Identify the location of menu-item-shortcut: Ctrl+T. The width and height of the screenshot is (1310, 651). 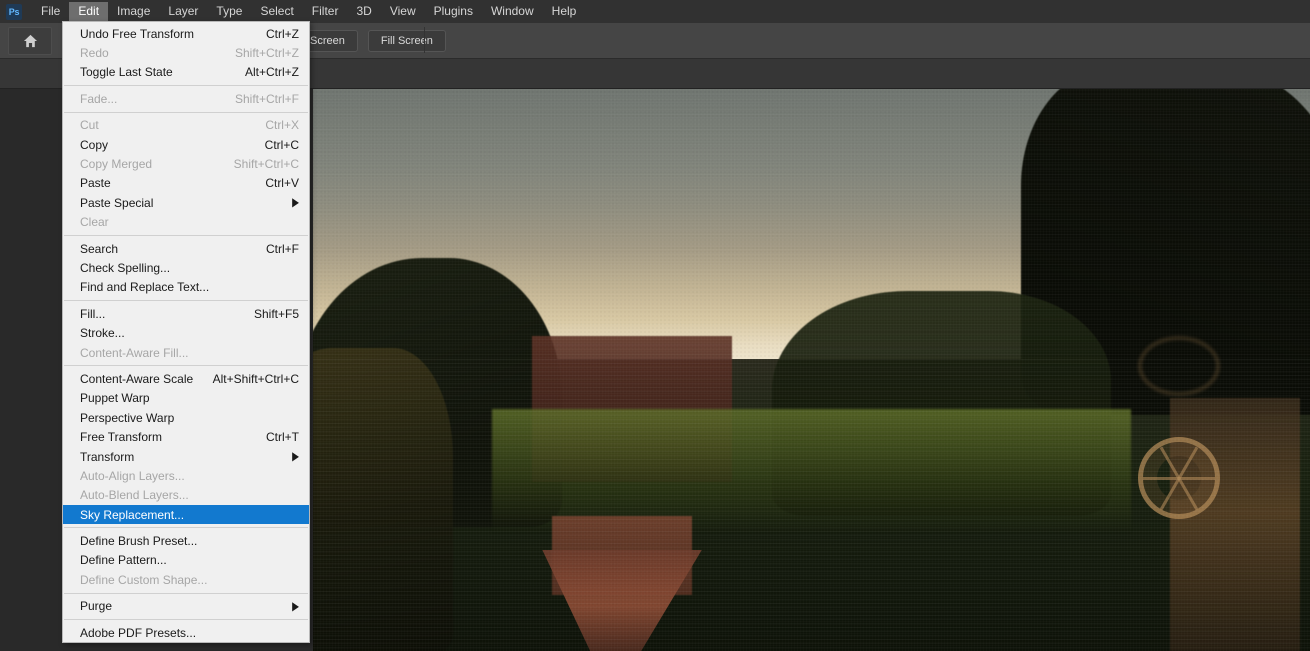
(282, 437).